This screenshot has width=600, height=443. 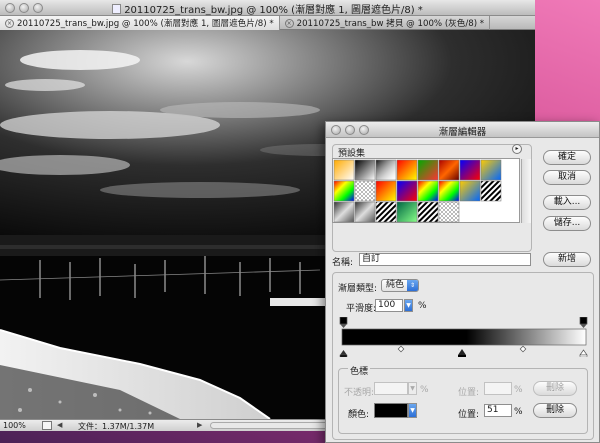 I want to click on new-button: 新增, so click(x=567, y=259).